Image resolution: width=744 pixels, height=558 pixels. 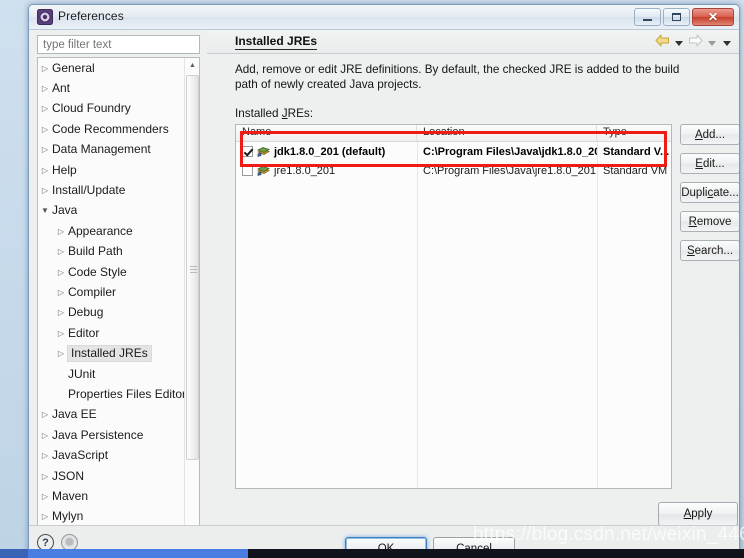 What do you see at coordinates (702, 514) in the screenshot?
I see `apply-label-post: pply` at bounding box center [702, 514].